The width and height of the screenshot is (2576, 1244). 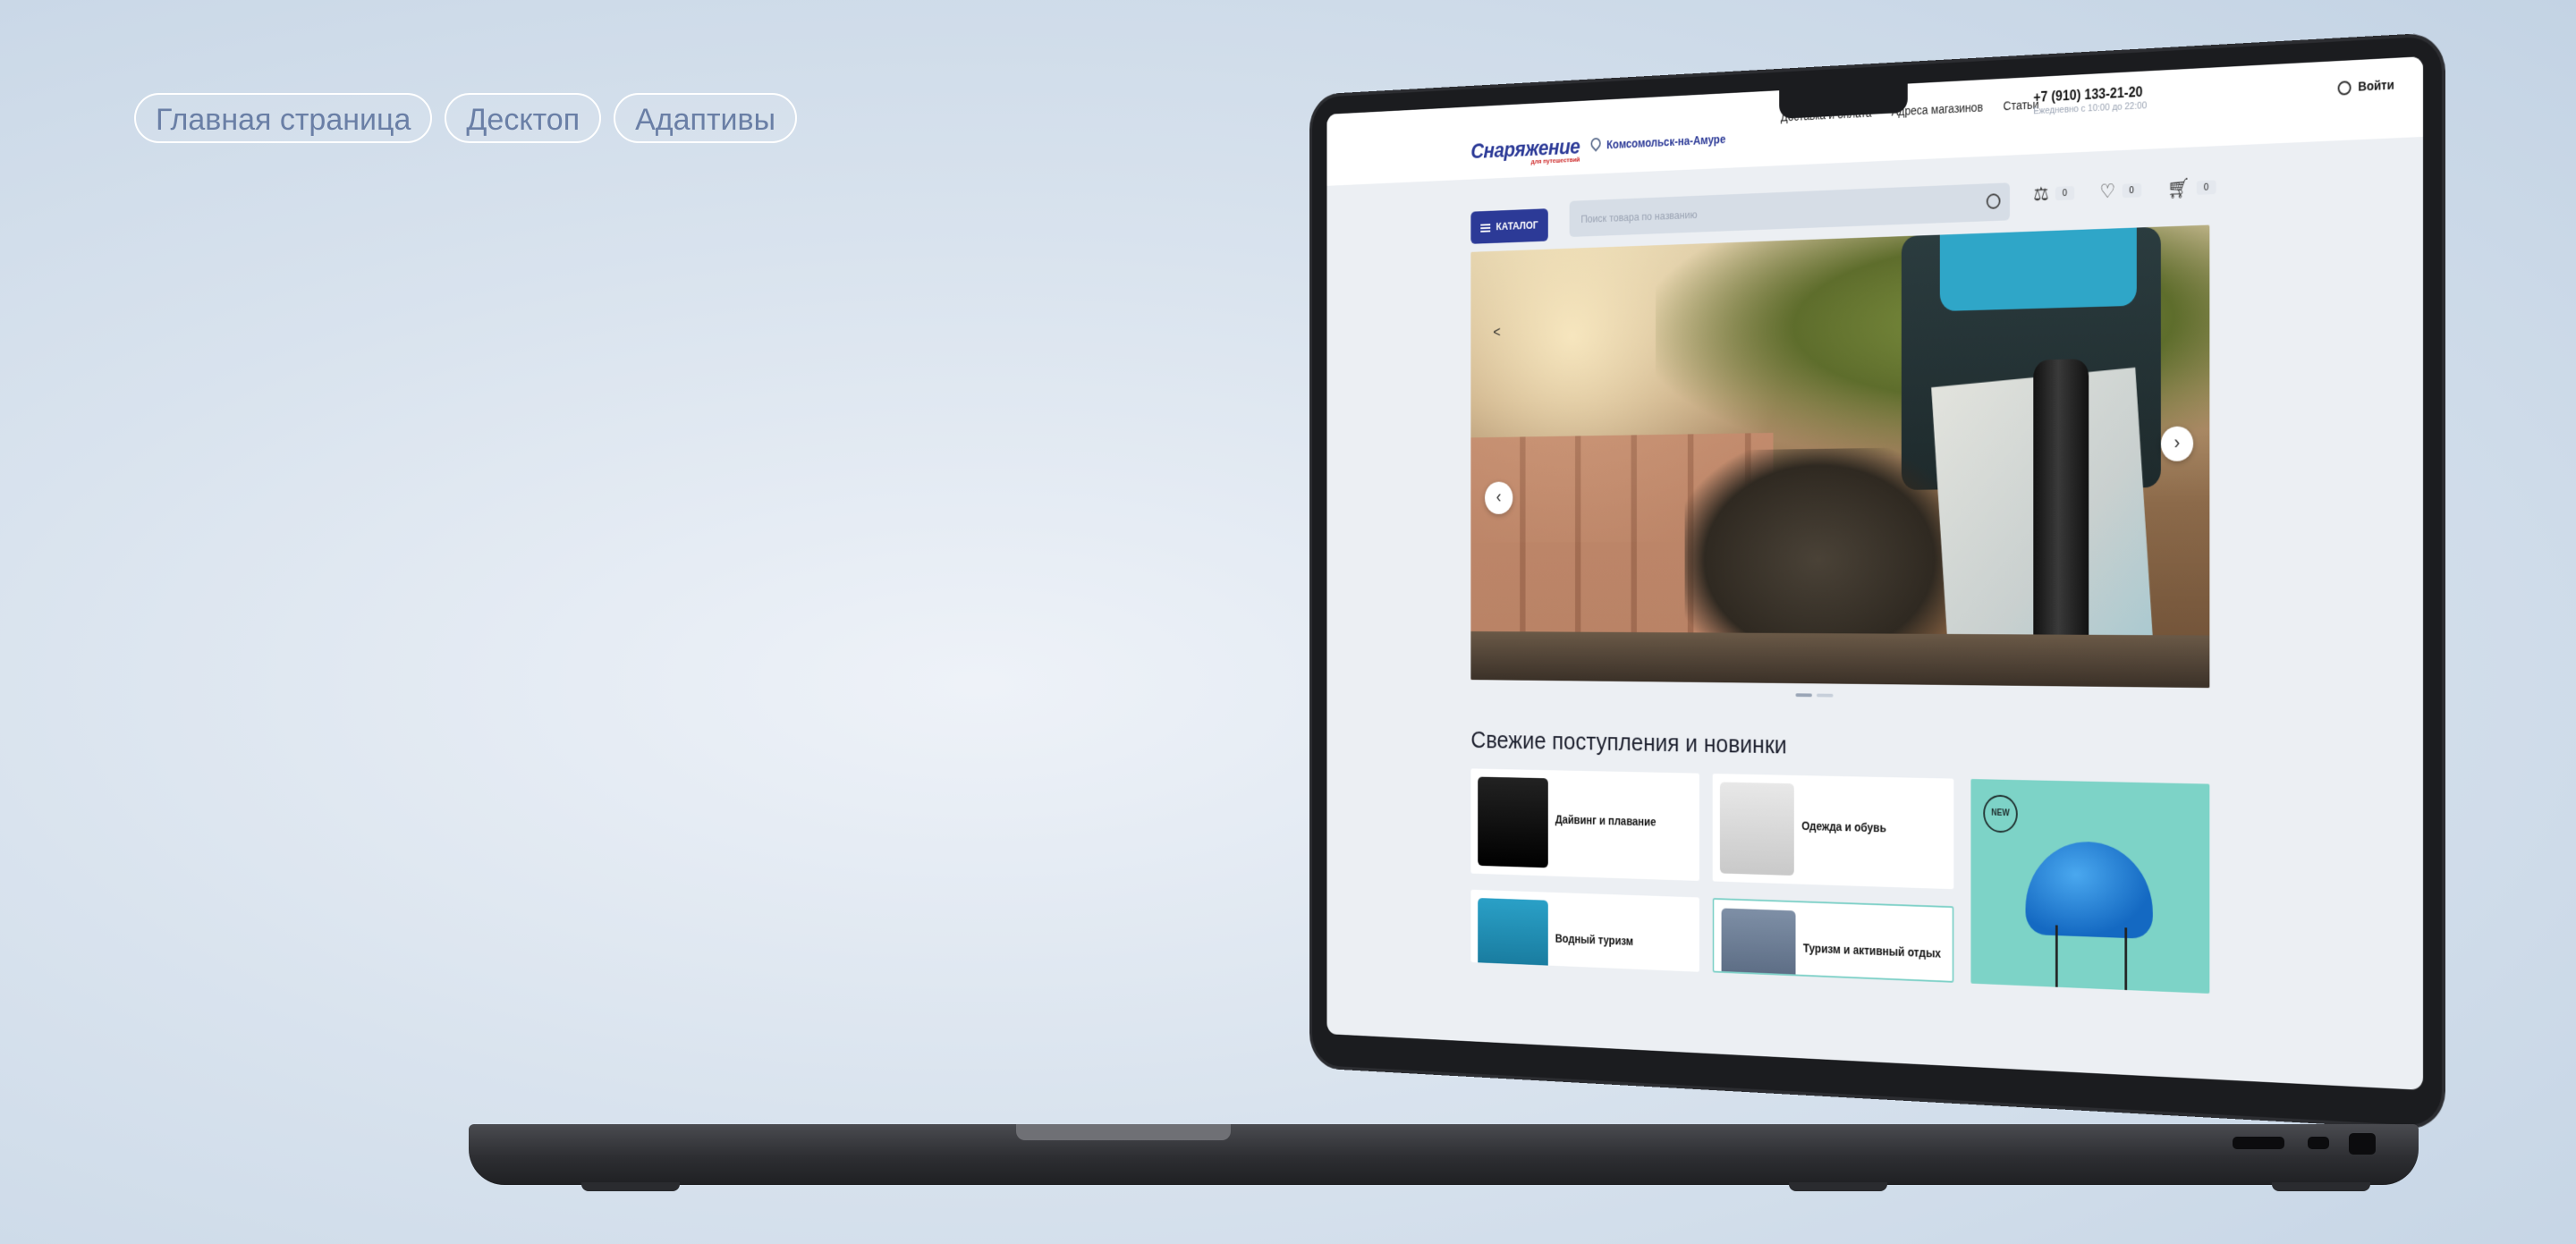 What do you see at coordinates (2000, 814) in the screenshot?
I see `new-badge: NEW` at bounding box center [2000, 814].